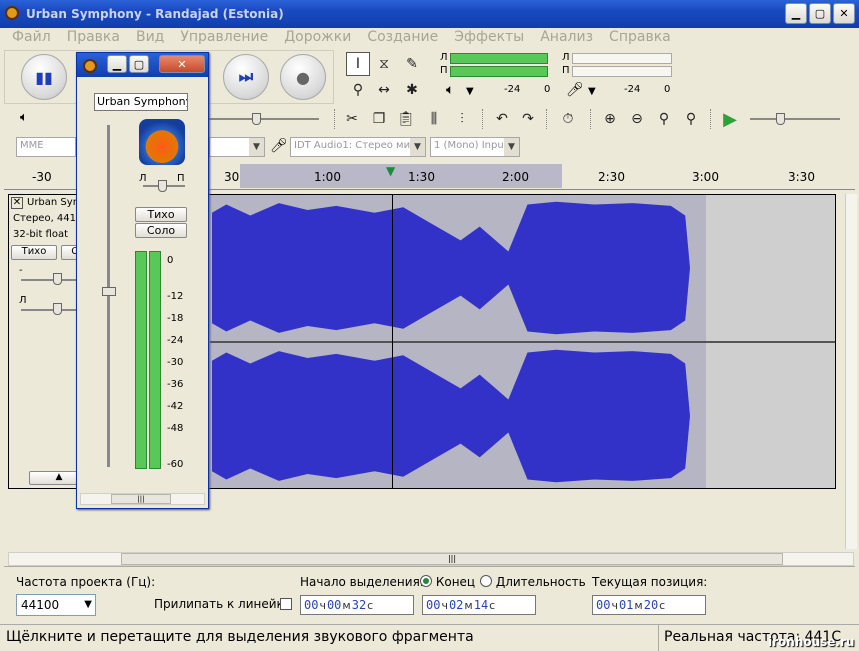 Image resolution: width=859 pixels, height=651 pixels. I want to click on mixer-pan-thumb, so click(162, 186).